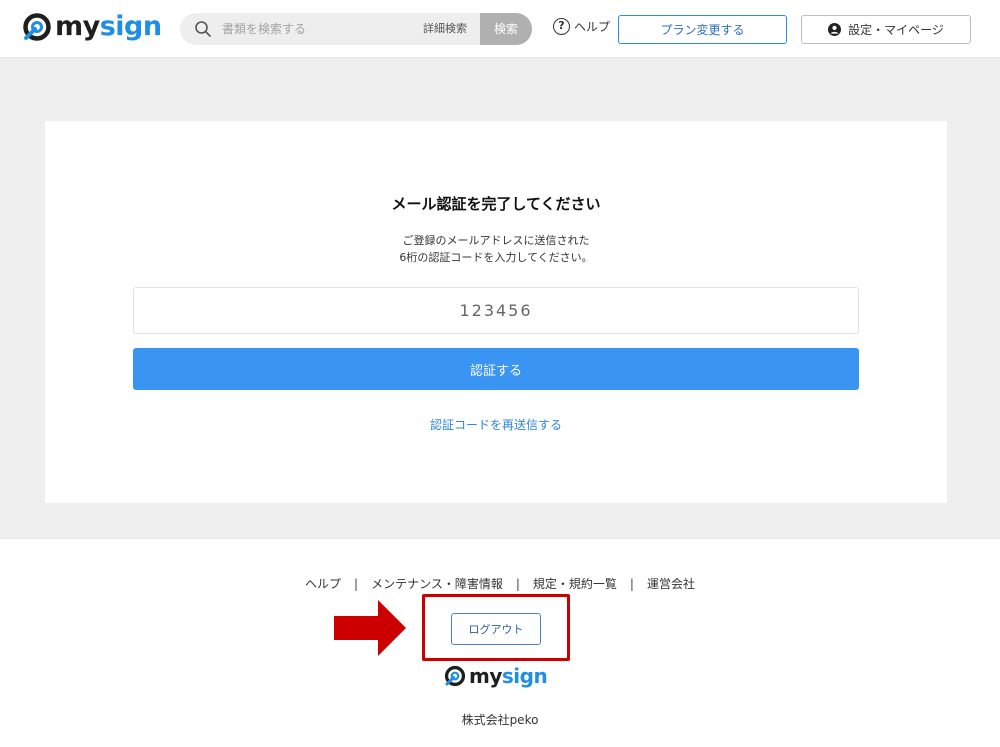 This screenshot has height=747, width=1000. I want to click on mysign-logo: mysign, so click(92, 27).